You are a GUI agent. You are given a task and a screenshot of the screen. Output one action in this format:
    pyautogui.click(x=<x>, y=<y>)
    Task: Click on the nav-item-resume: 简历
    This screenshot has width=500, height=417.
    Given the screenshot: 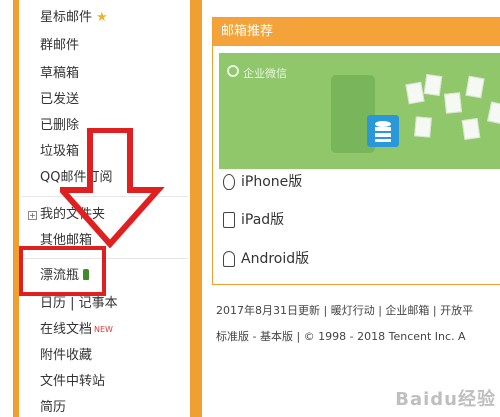 What is the action you would take?
    pyautogui.click(x=53, y=406)
    